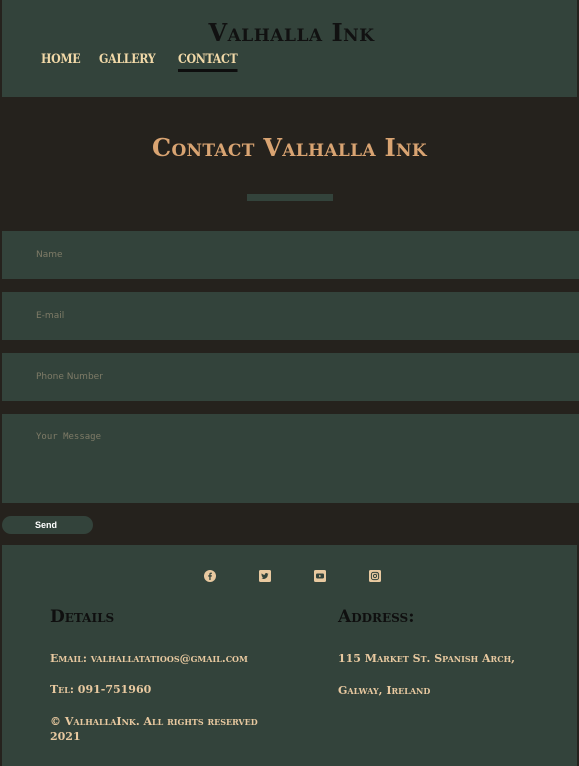 This screenshot has width=579, height=766. Describe the element at coordinates (290, 255) in the screenshot. I see `name-input` at that location.